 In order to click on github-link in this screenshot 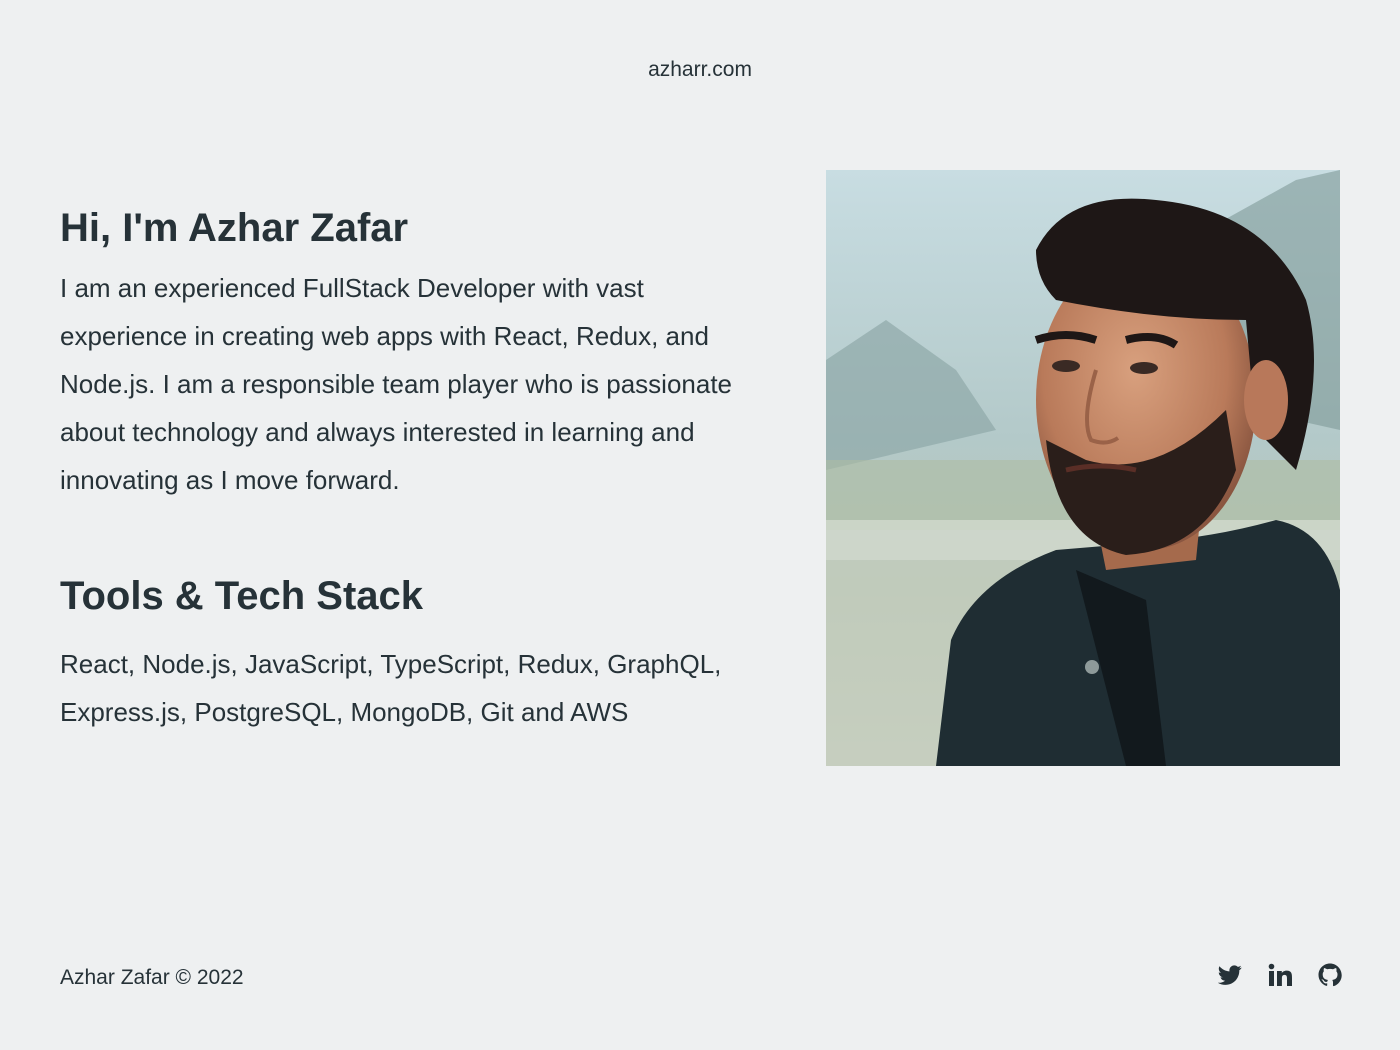, I will do `click(1330, 975)`.